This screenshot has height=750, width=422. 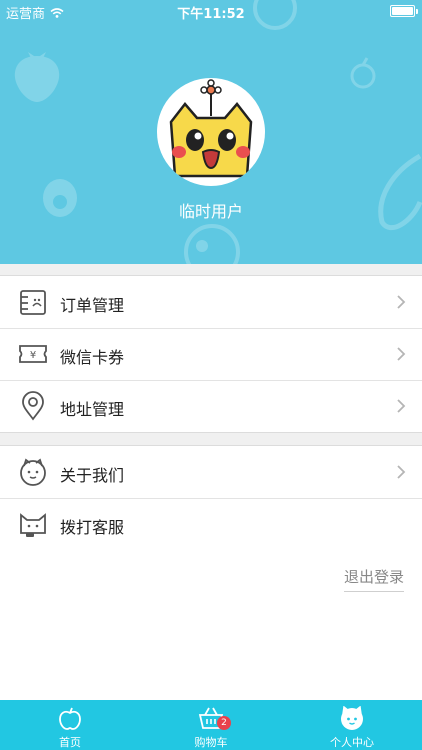 I want to click on cat-avatar-icon, so click(x=352, y=718).